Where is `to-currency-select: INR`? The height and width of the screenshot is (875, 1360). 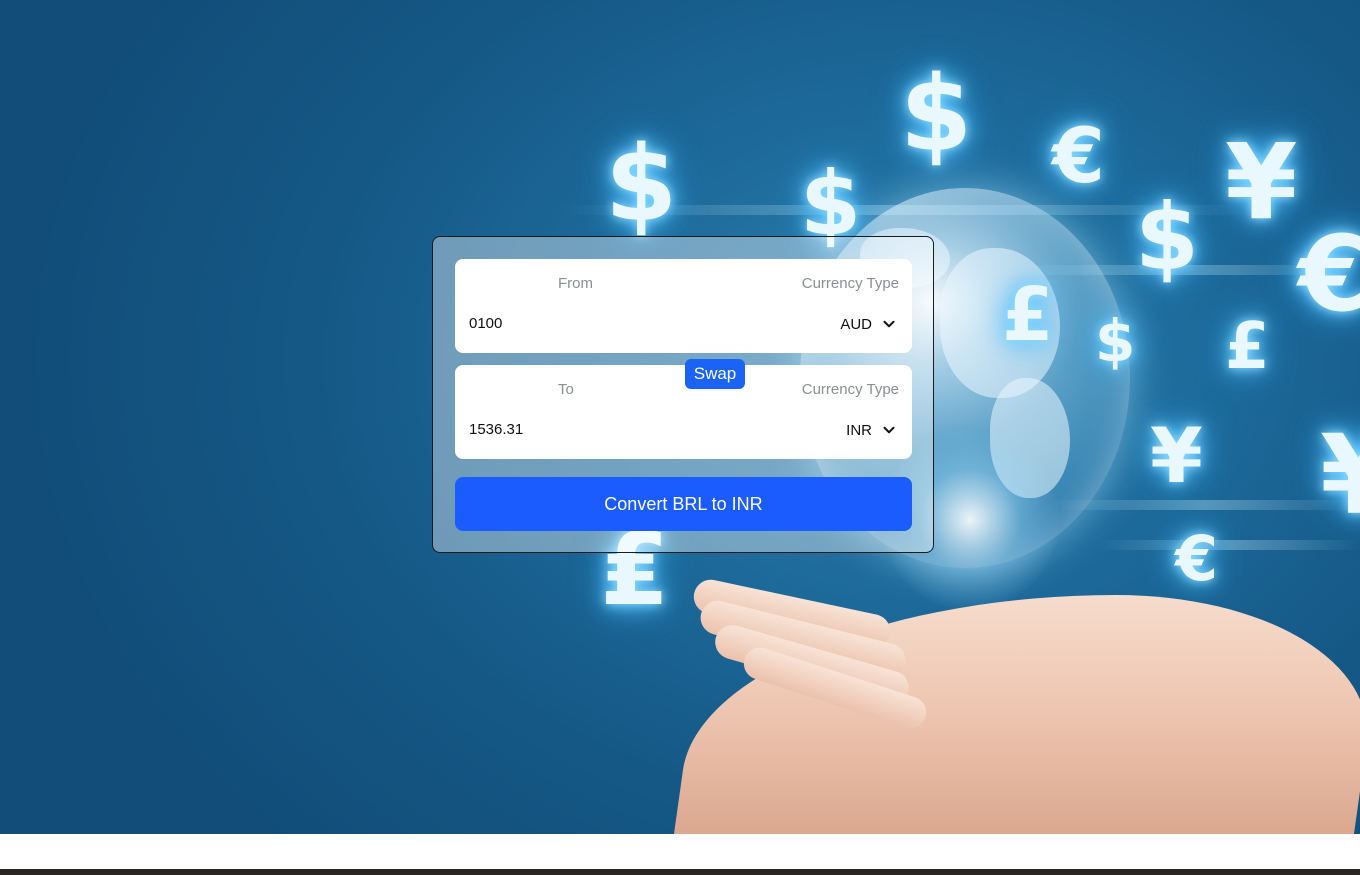 to-currency-select: INR is located at coordinates (872, 430).